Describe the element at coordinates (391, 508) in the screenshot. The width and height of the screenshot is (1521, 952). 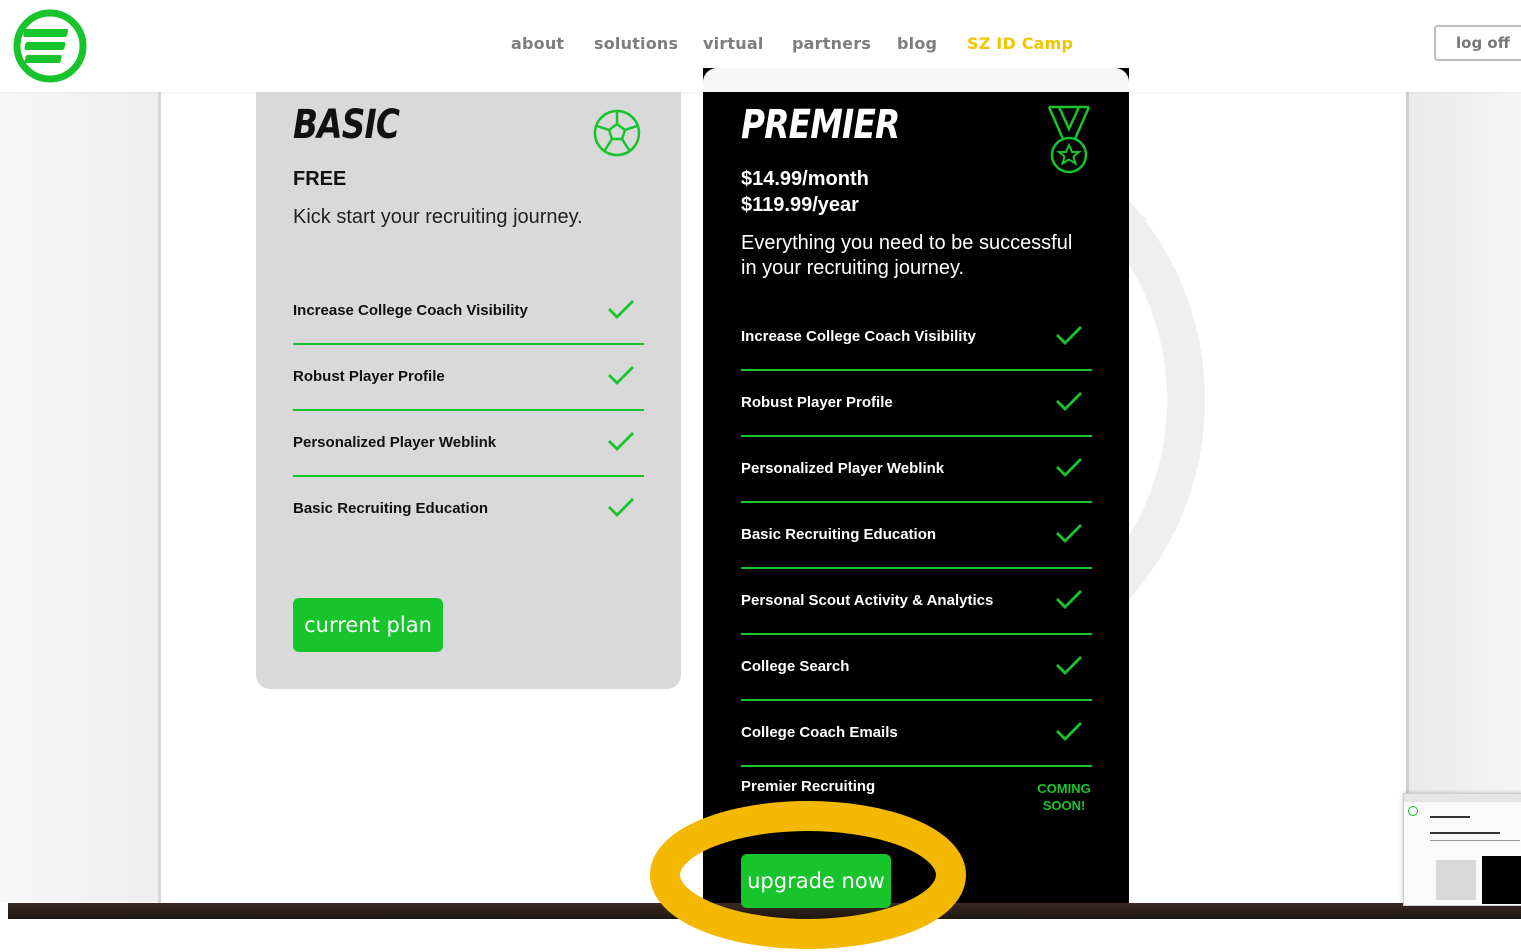
I see `basic-feature: Basic Recruiting Education` at that location.